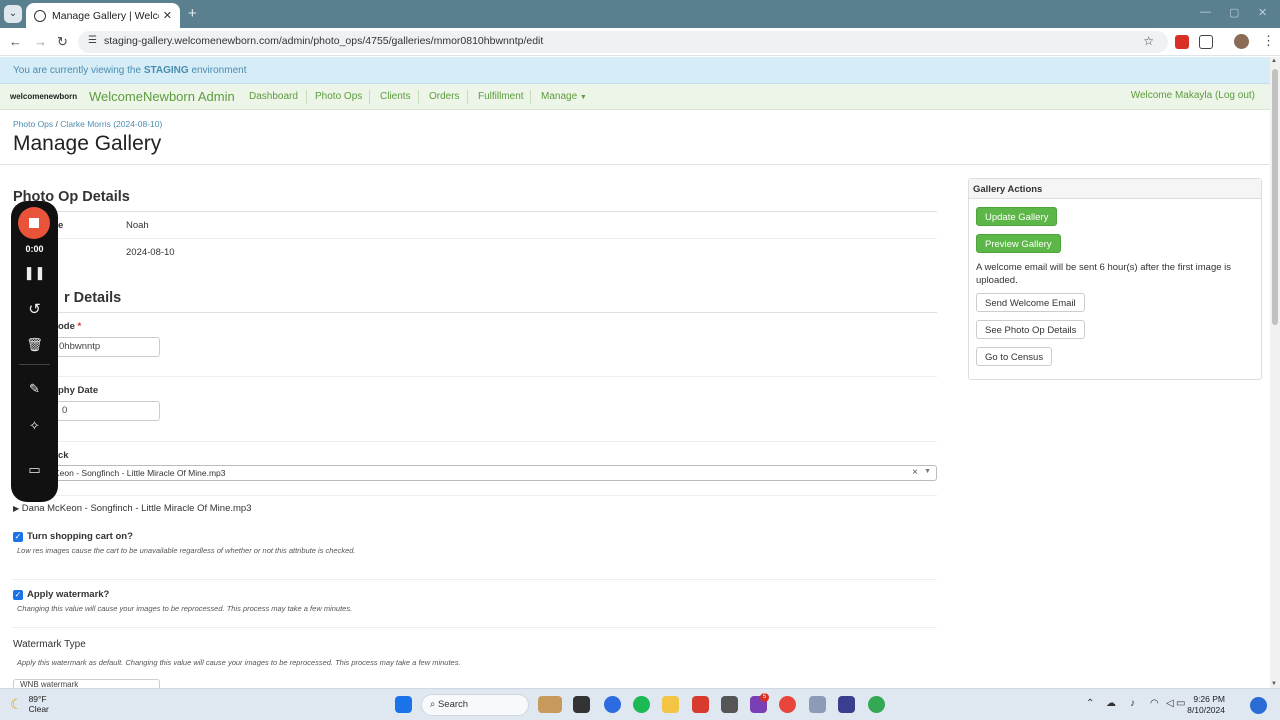  Describe the element at coordinates (444, 96) in the screenshot. I see `nav-orders: Orders` at that location.